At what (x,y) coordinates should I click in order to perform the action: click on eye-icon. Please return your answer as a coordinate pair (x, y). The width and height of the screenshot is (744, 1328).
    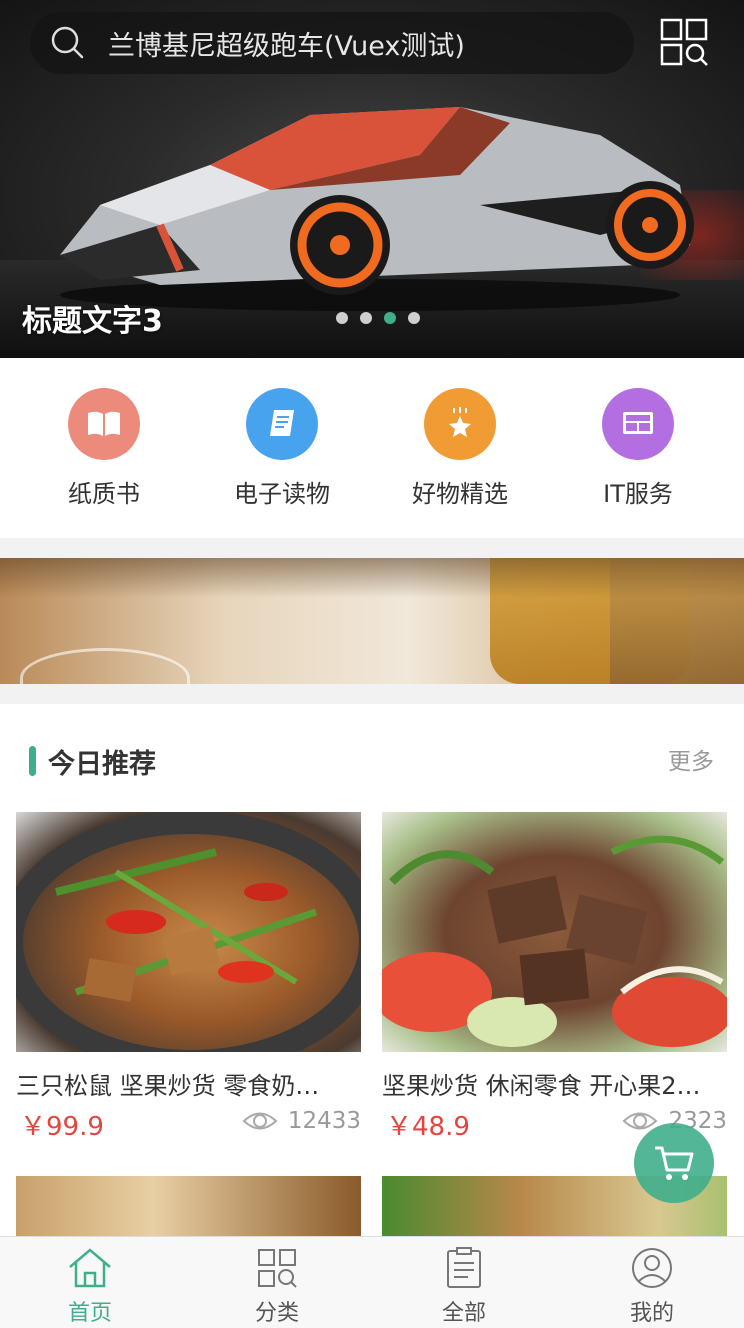
    Looking at the image, I should click on (260, 1121).